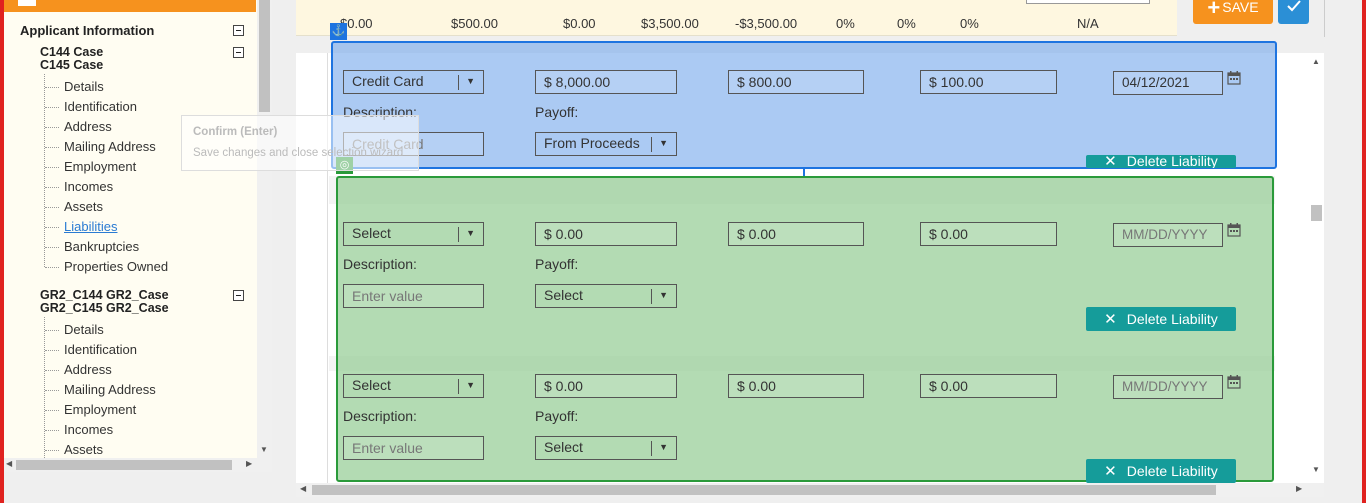 The height and width of the screenshot is (503, 1366). I want to click on content-horizontal-scrollbar: ◀ ▶, so click(810, 490).